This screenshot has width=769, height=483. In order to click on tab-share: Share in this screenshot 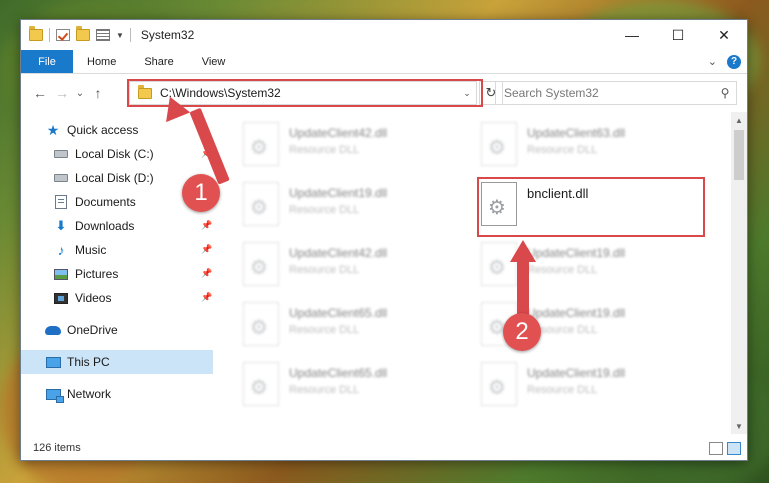, I will do `click(158, 61)`.